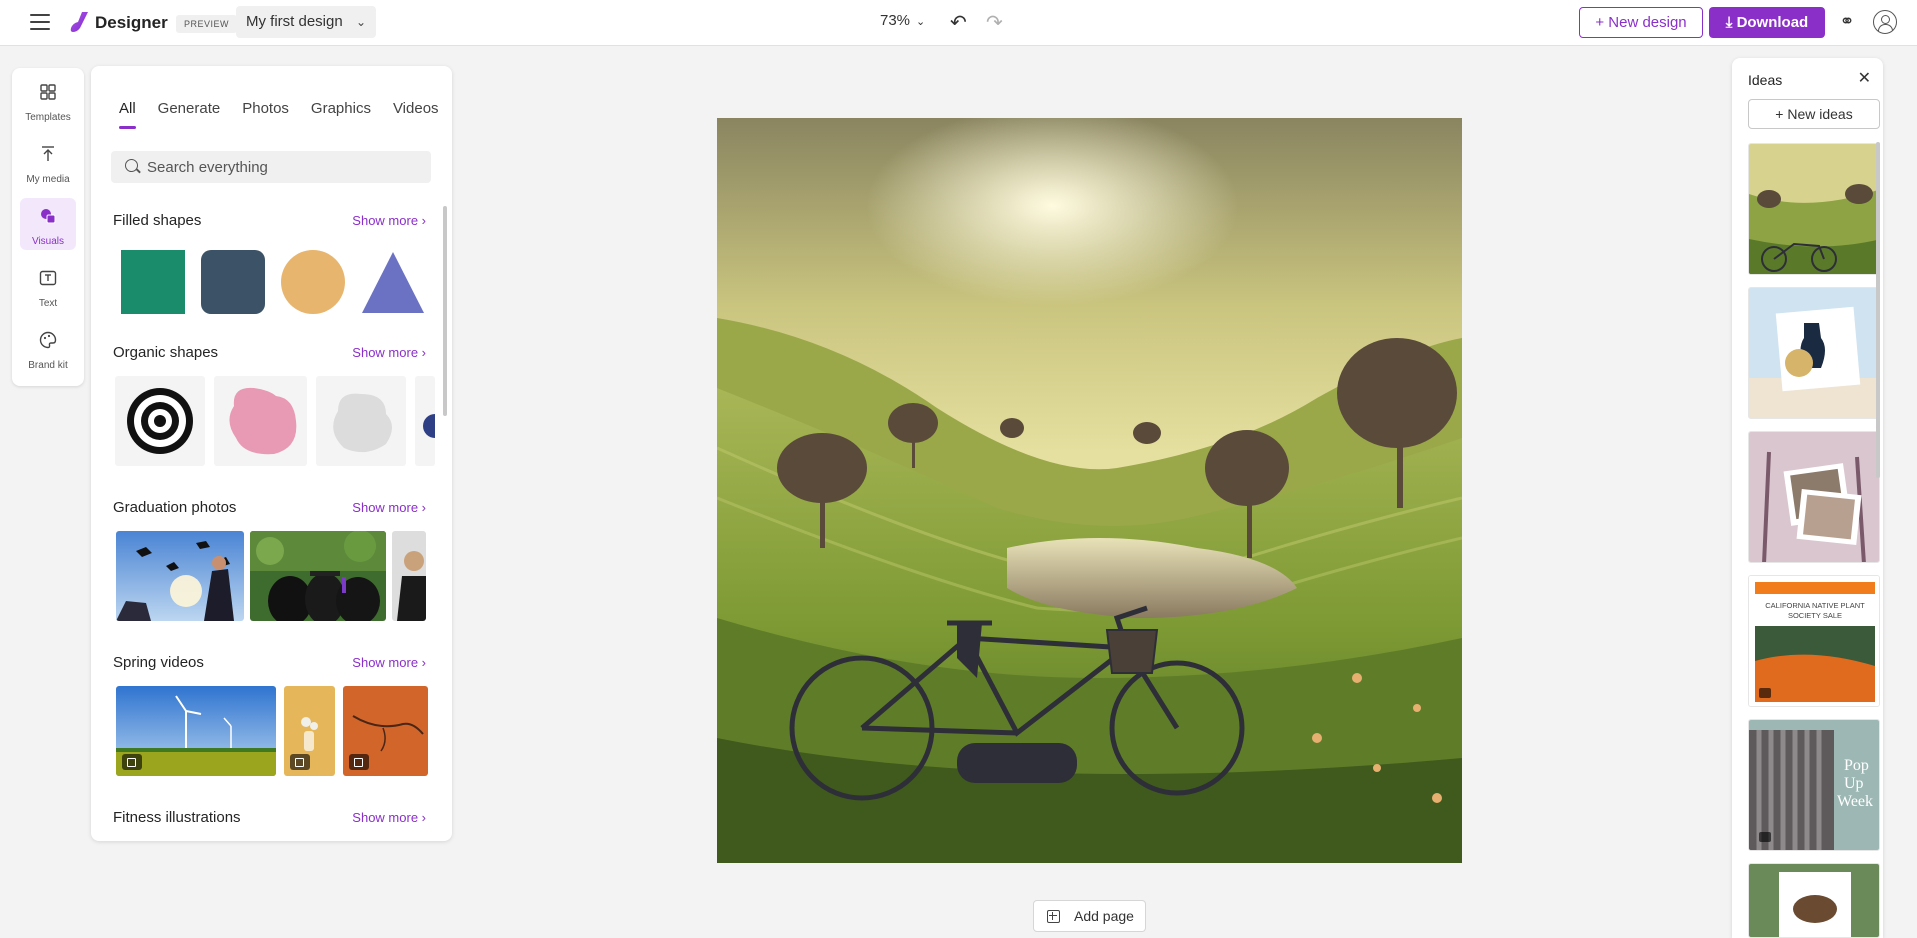 This screenshot has width=1917, height=938. Describe the element at coordinates (40, 22) in the screenshot. I see `menu-icon` at that location.